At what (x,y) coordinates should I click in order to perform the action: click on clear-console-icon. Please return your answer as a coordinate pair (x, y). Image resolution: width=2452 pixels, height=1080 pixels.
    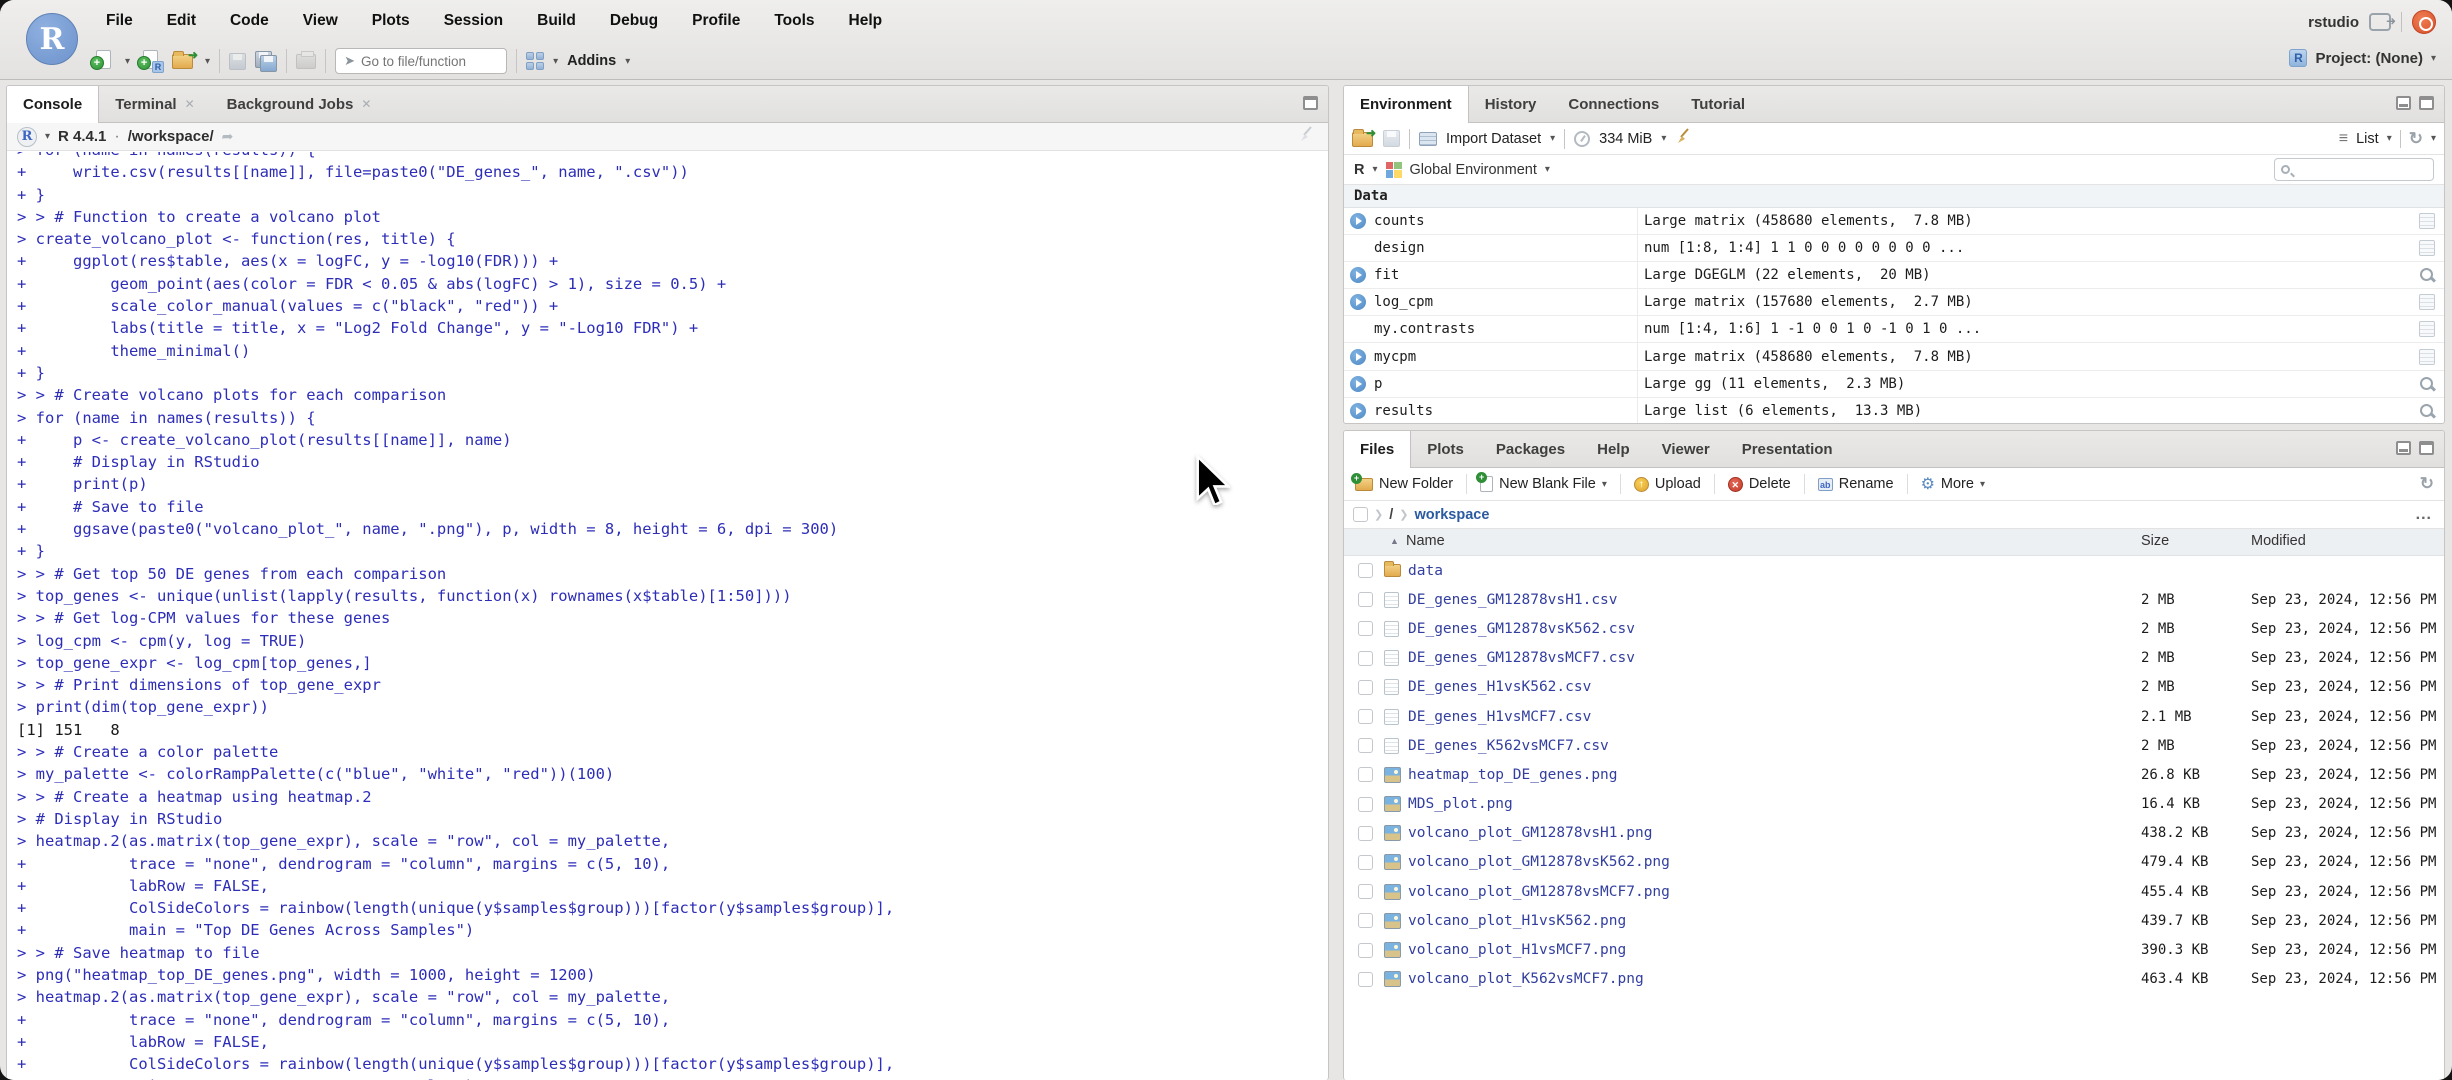
    Looking at the image, I should click on (1307, 136).